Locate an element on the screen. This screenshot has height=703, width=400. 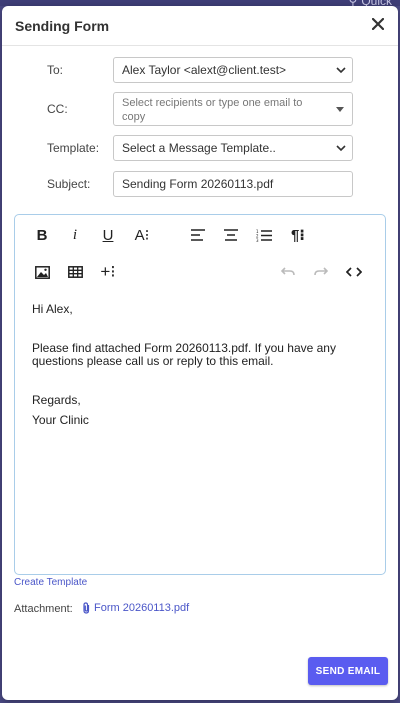
table-icon is located at coordinates (75, 272).